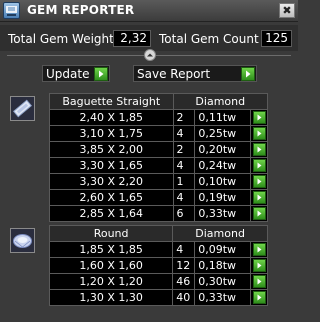 Image resolution: width=320 pixels, height=322 pixels. I want to click on gem-quantity-cell: 1, so click(184, 181).